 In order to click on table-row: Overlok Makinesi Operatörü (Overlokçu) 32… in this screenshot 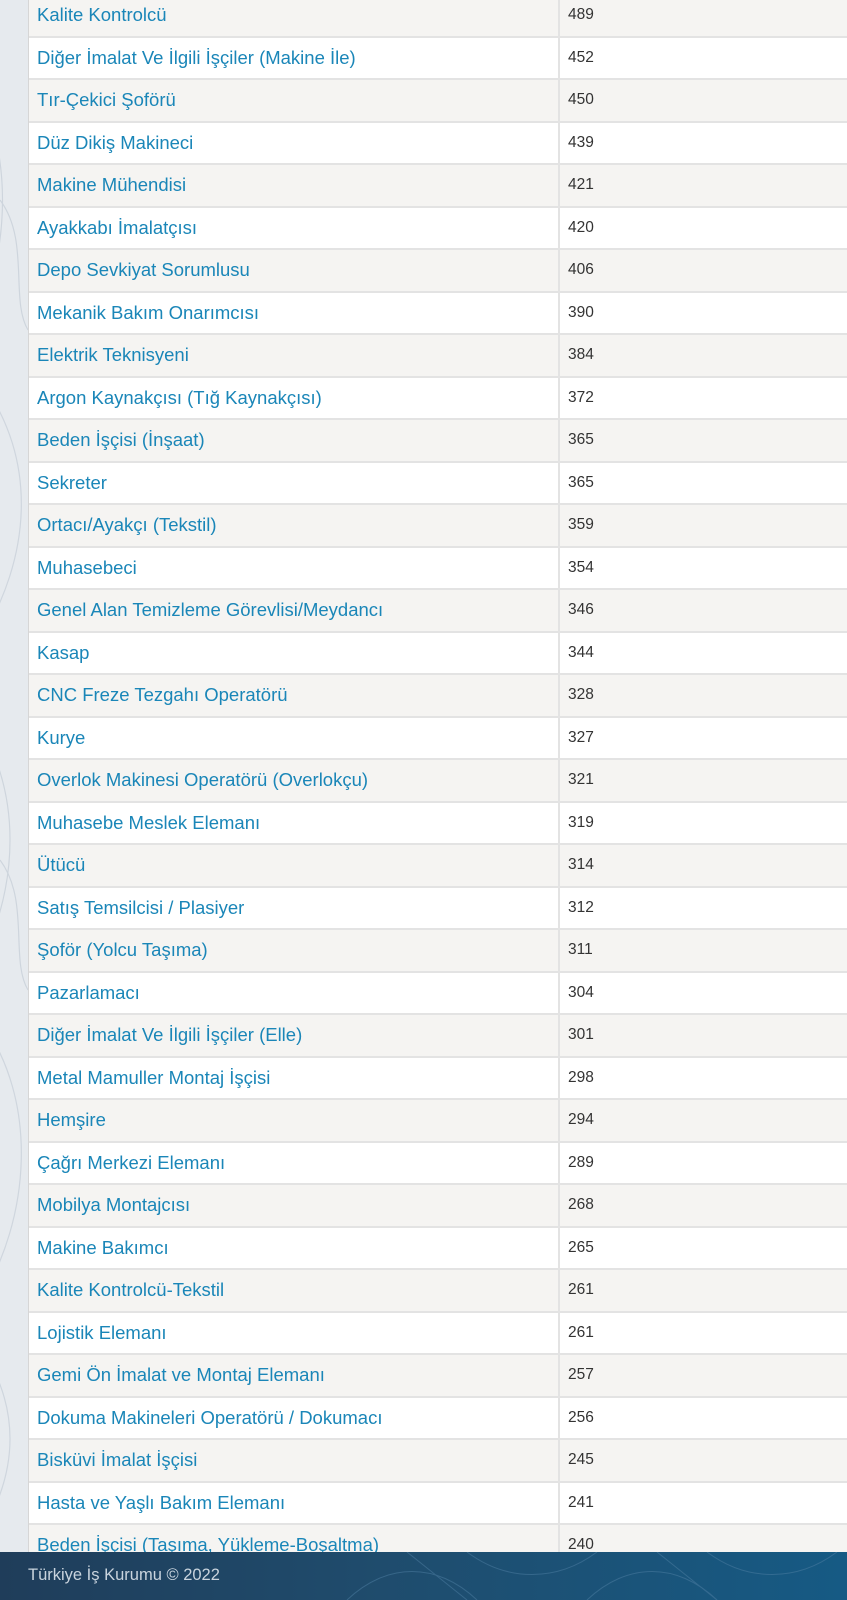, I will do `click(438, 781)`.